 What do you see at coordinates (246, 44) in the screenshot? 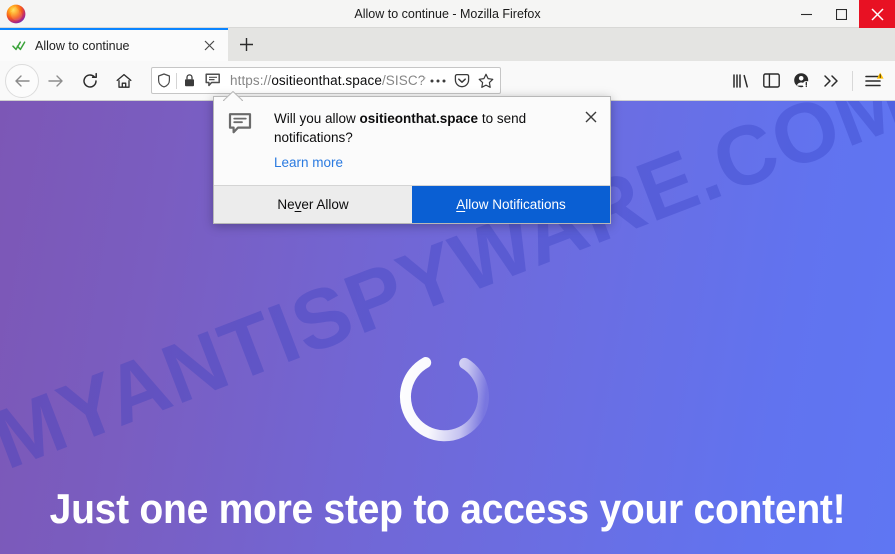
I see `new-tab-button` at bounding box center [246, 44].